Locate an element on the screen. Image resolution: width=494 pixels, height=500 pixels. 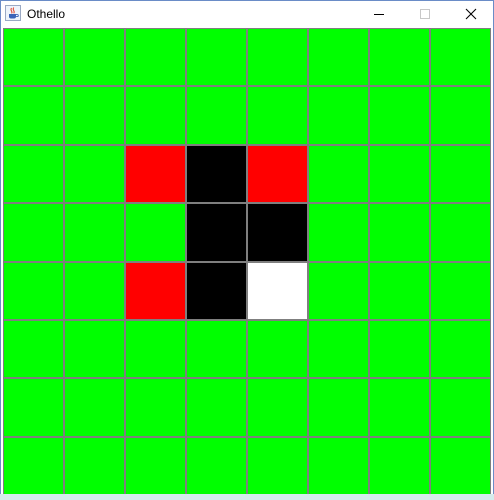
minimize-button is located at coordinates (379, 14).